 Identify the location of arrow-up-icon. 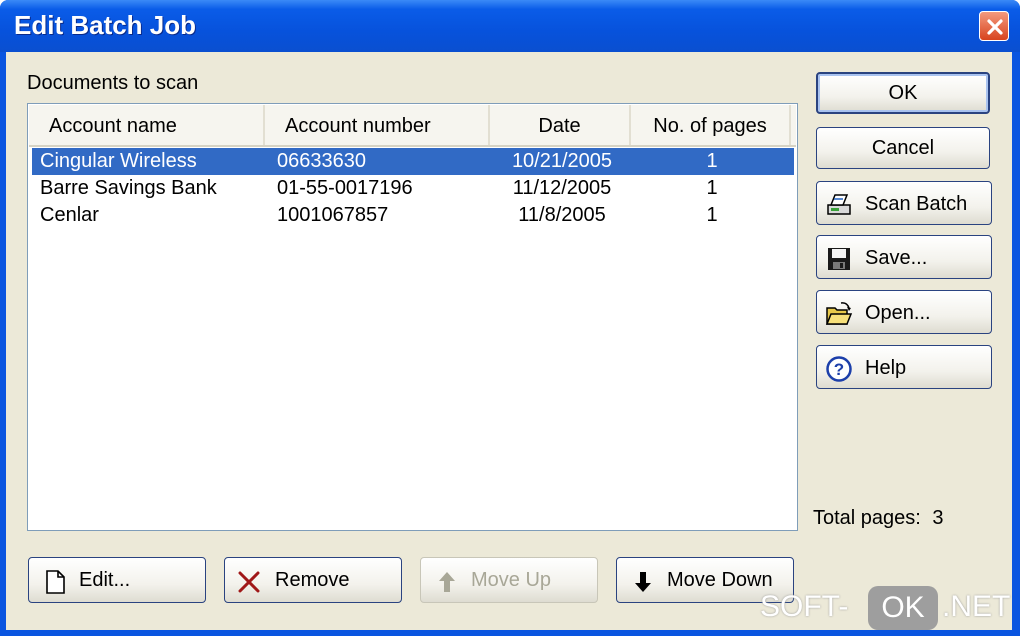
(447, 582).